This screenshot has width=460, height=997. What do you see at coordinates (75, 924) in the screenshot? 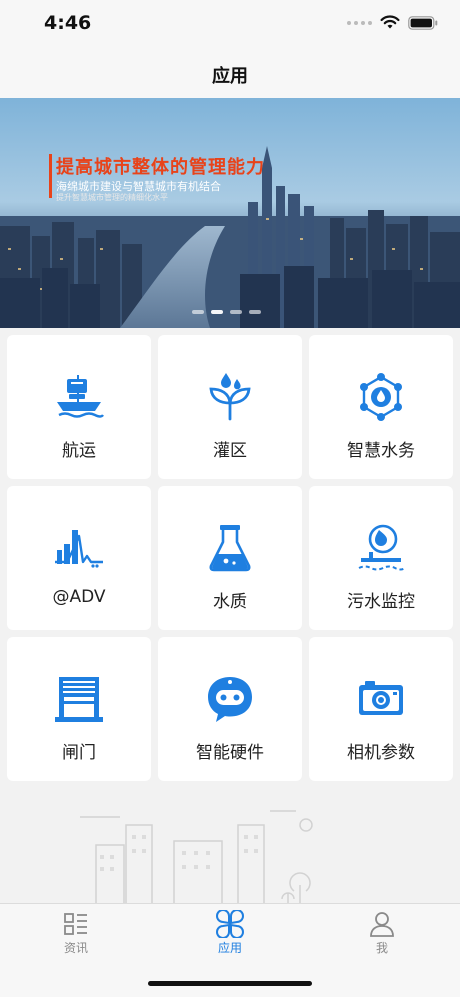
I see `news-icon` at bounding box center [75, 924].